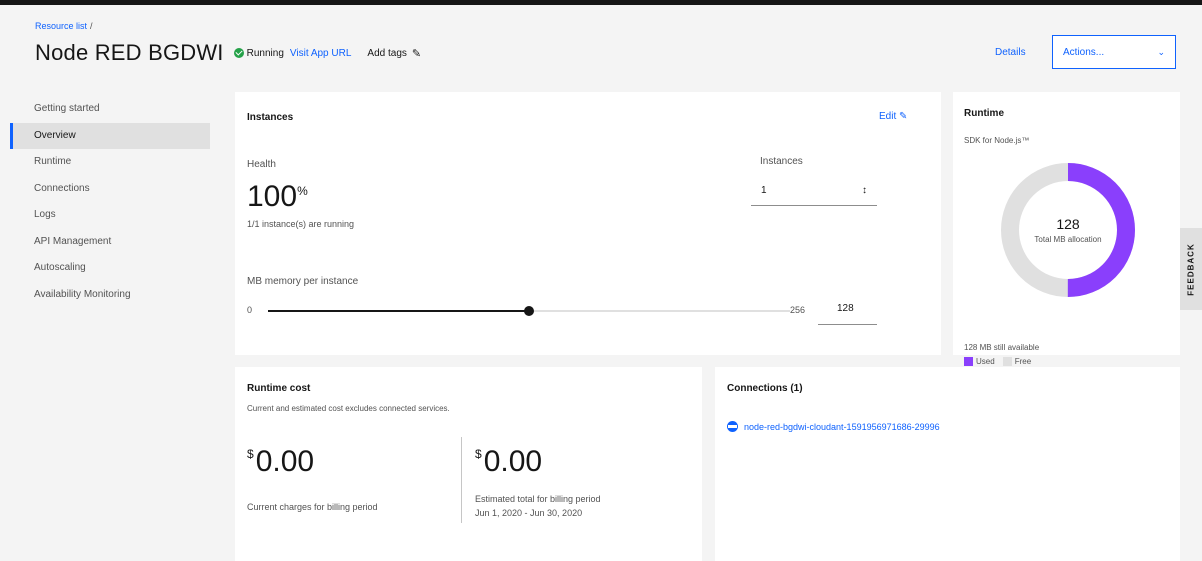 This screenshot has height=561, width=1202. I want to click on estimated-cost-value: $0.00, so click(508, 462).